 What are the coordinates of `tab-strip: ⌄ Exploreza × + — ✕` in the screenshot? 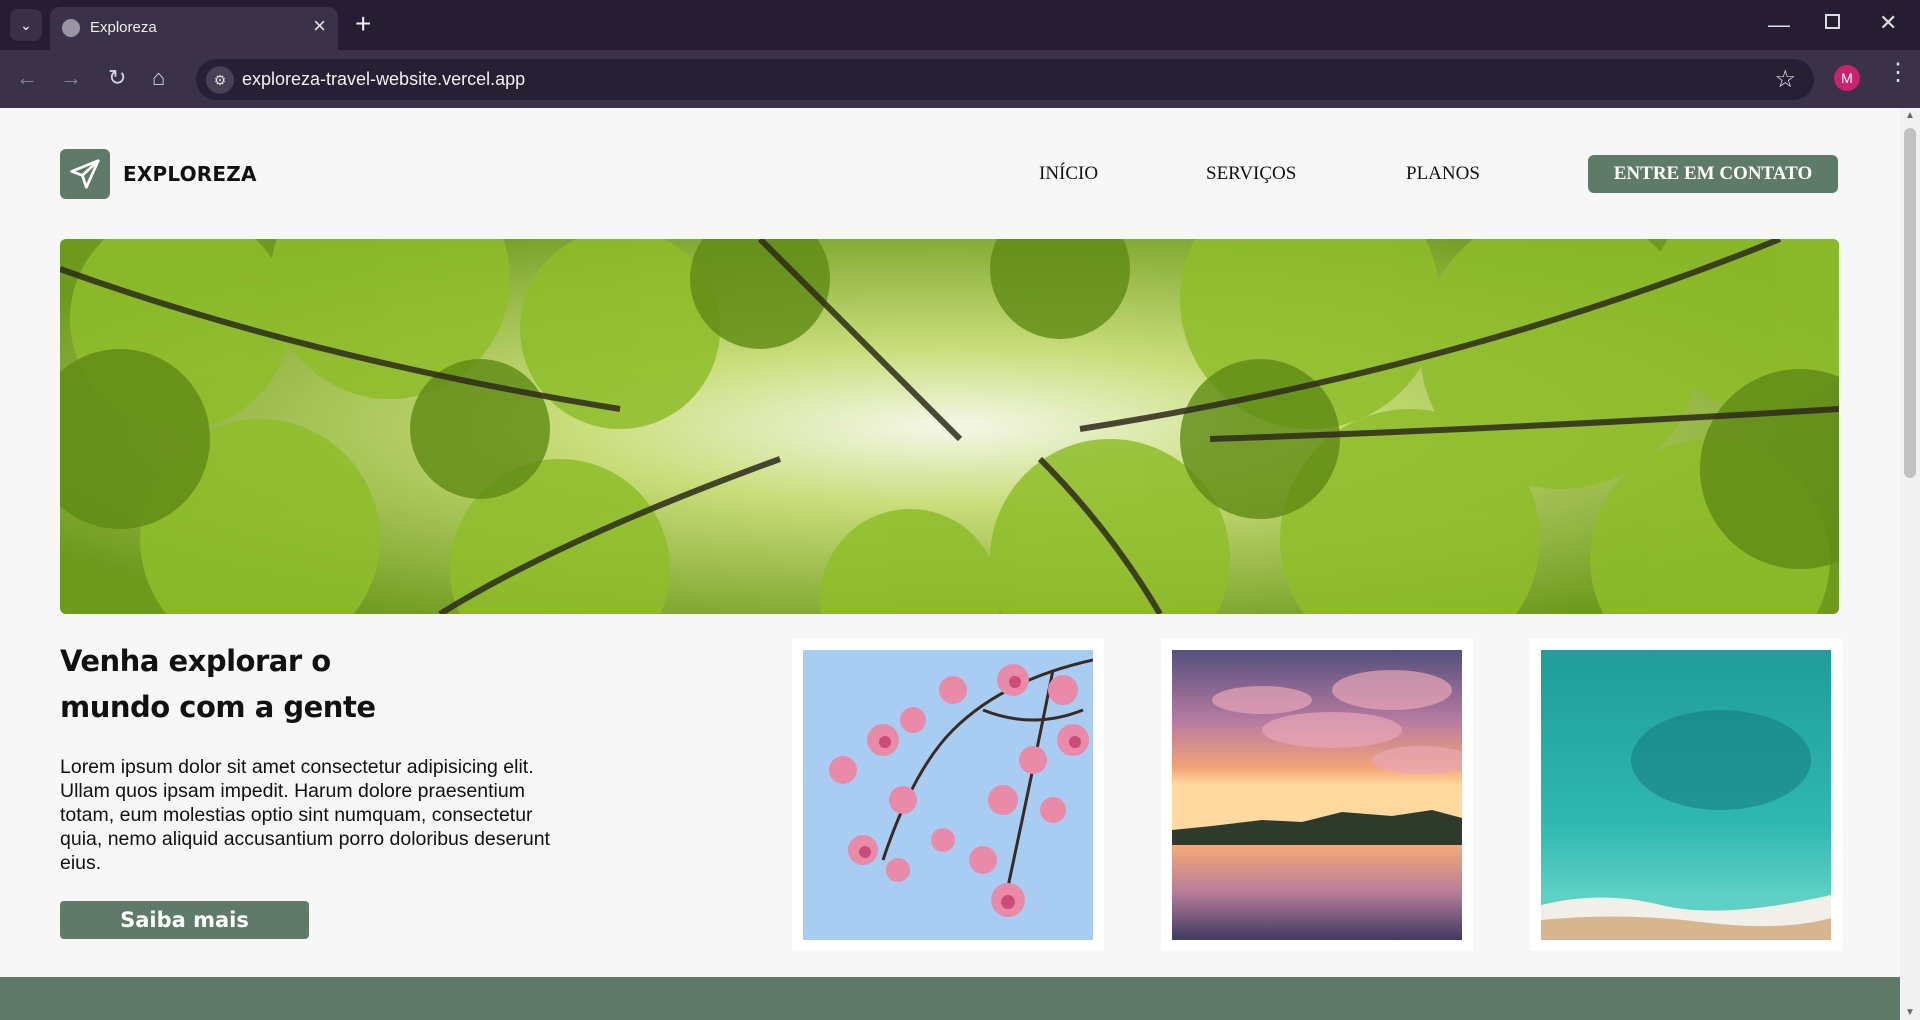 It's located at (960, 25).